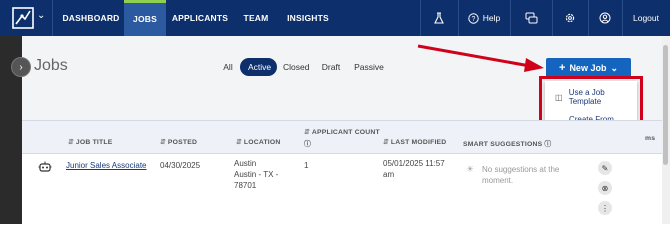 This screenshot has width=670, height=240. I want to click on lightbulb-icon: ☀, so click(470, 169).